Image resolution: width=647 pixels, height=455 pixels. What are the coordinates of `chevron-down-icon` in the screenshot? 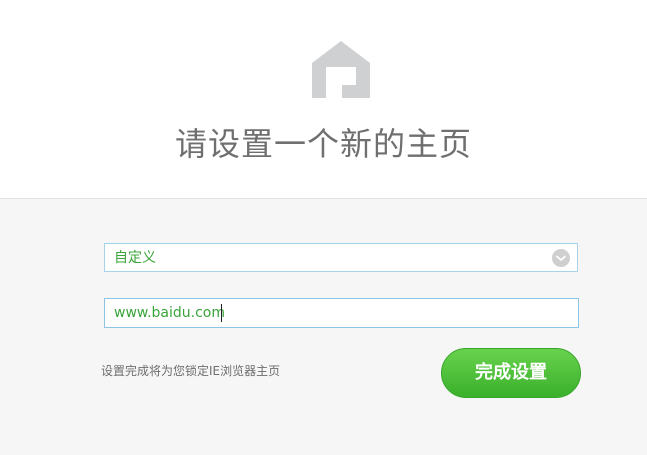 It's located at (561, 258).